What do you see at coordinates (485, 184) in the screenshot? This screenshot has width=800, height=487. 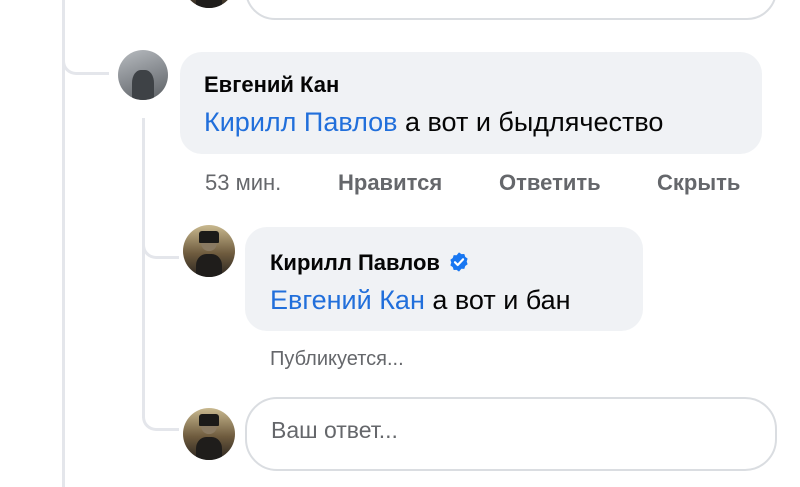 I see `comment-actions: 53 мин. Нравится Ответить Скрыть` at bounding box center [485, 184].